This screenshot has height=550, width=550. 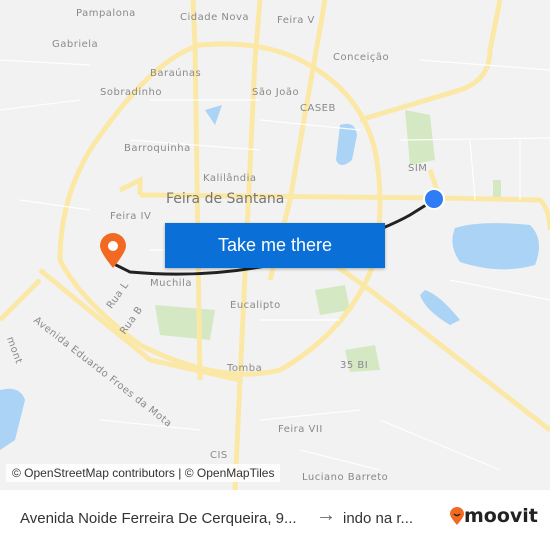 I want to click on map-label: Pampalona, so click(x=106, y=13).